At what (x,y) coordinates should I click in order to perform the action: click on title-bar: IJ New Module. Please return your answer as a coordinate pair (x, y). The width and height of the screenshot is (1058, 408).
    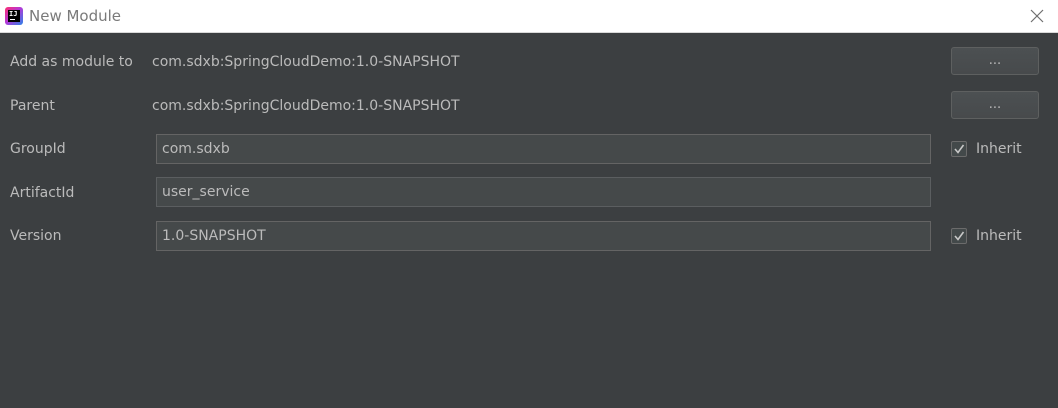
    Looking at the image, I should click on (529, 16).